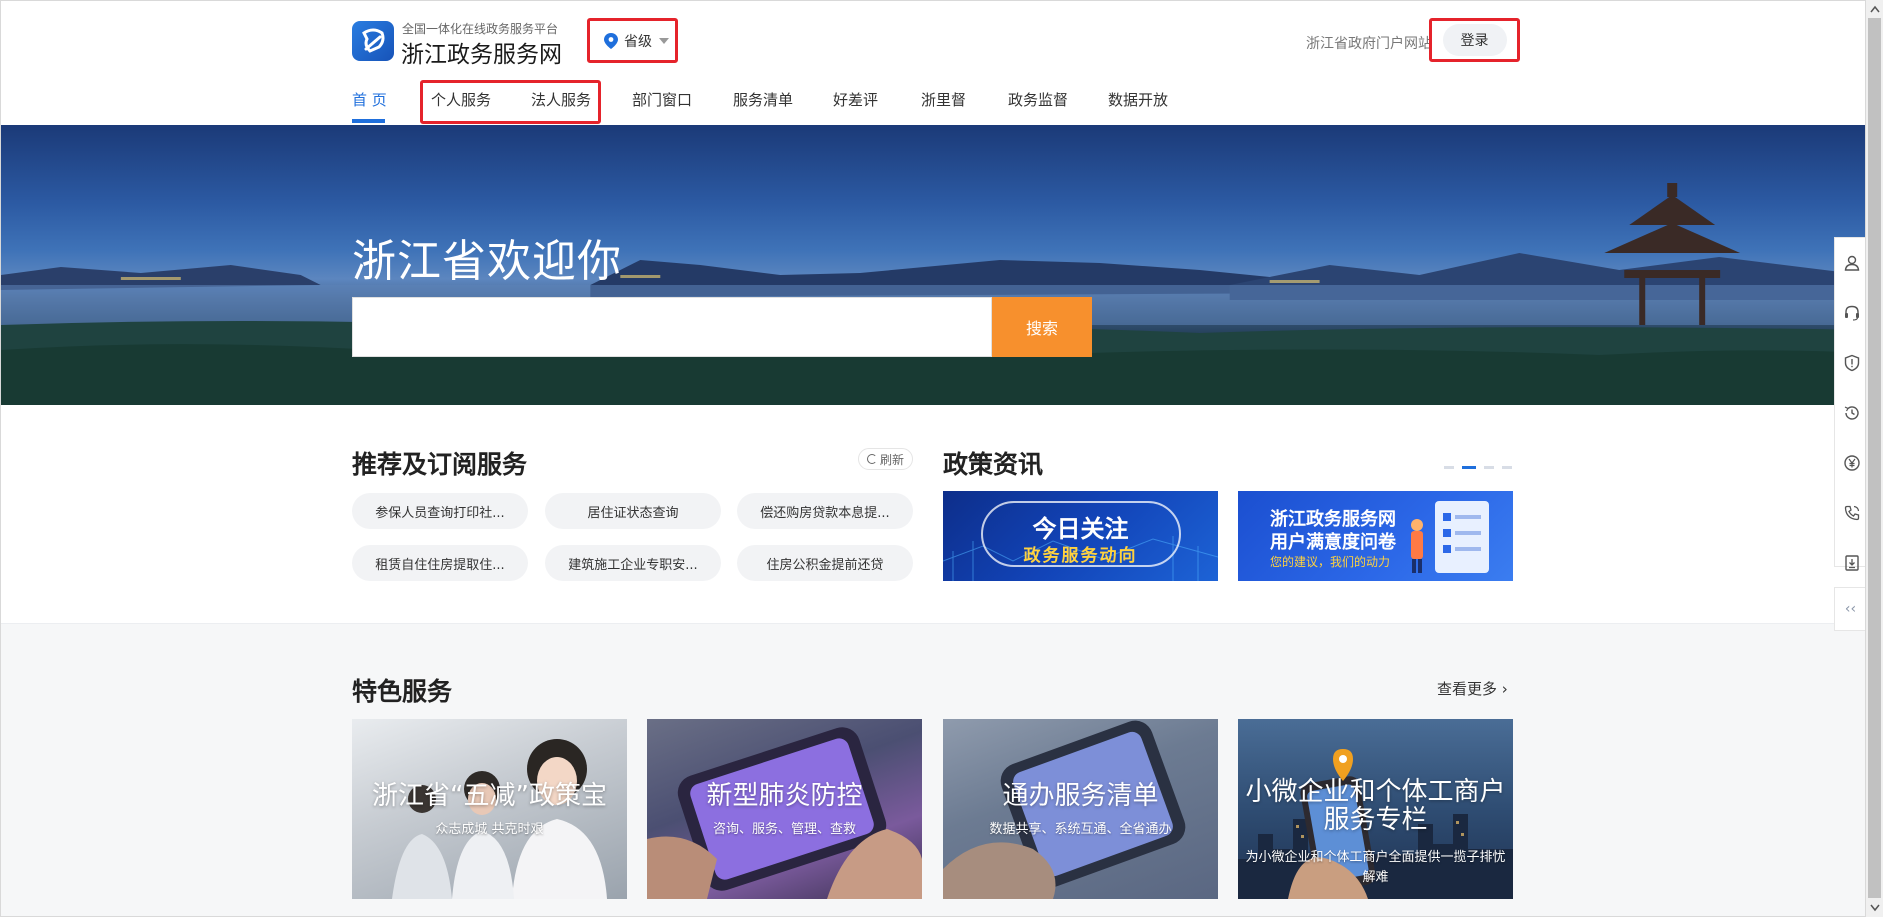 This screenshot has height=917, width=1883. I want to click on survey-clipboard-icon, so click(1450, 537).